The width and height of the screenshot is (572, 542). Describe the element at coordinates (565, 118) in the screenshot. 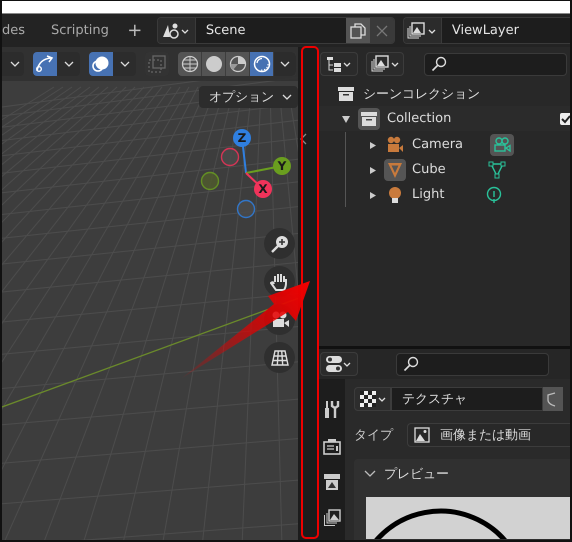

I see `exclude-checkbox` at that location.